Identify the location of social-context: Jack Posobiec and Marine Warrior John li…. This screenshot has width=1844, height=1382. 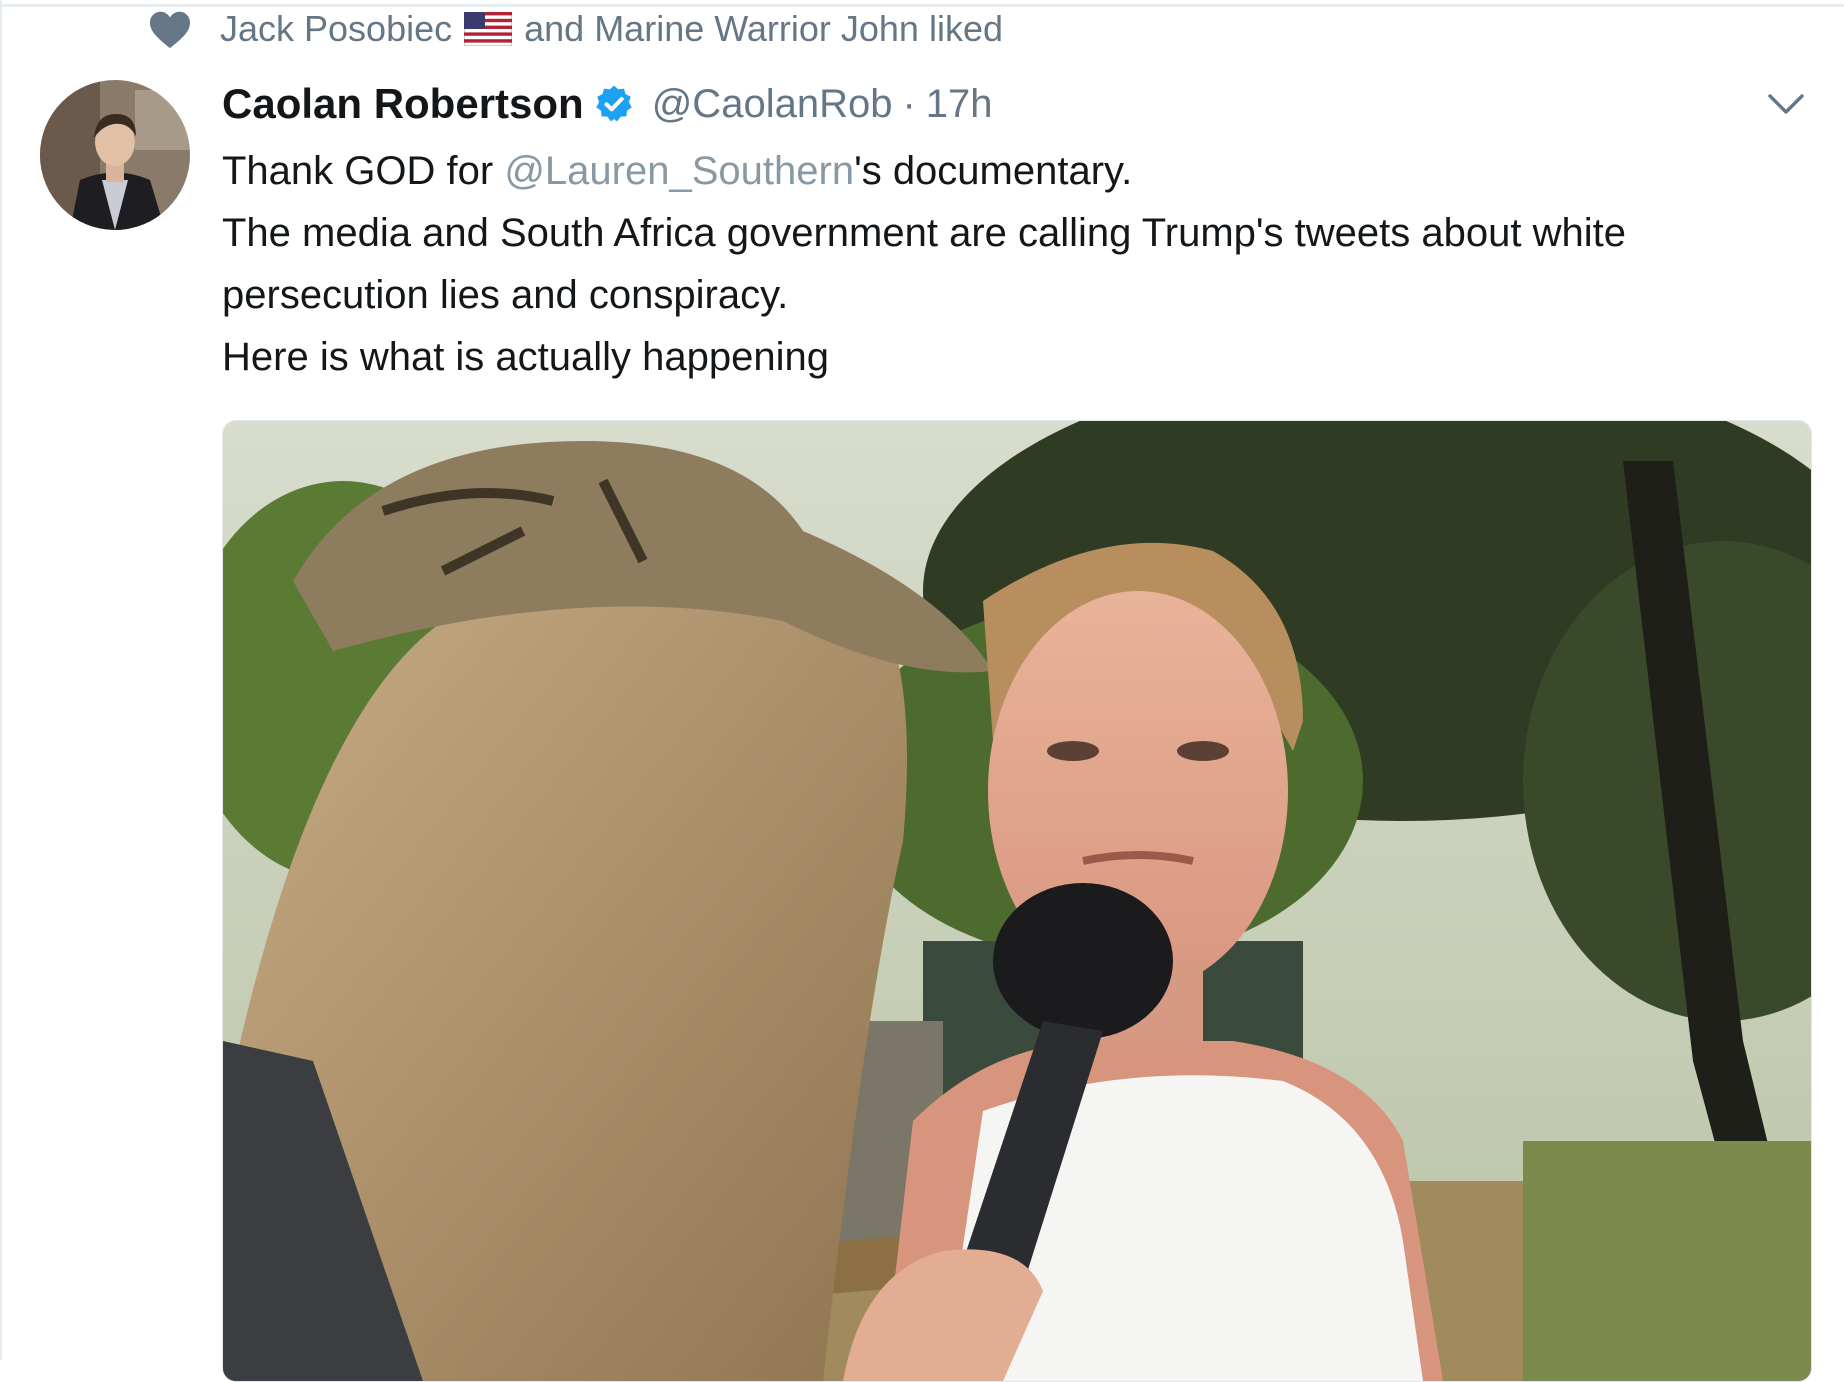
(575, 29).